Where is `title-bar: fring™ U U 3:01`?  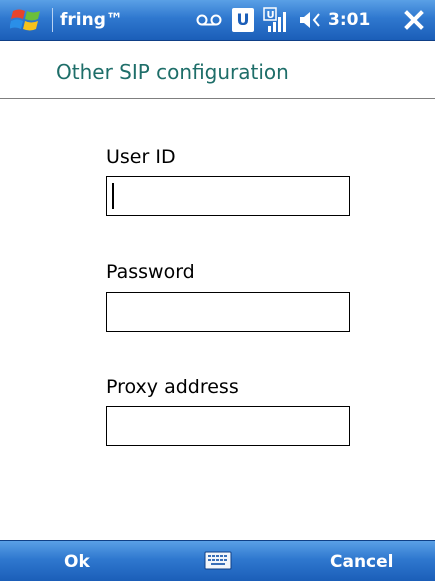
title-bar: fring™ U U 3:01 is located at coordinates (217, 20).